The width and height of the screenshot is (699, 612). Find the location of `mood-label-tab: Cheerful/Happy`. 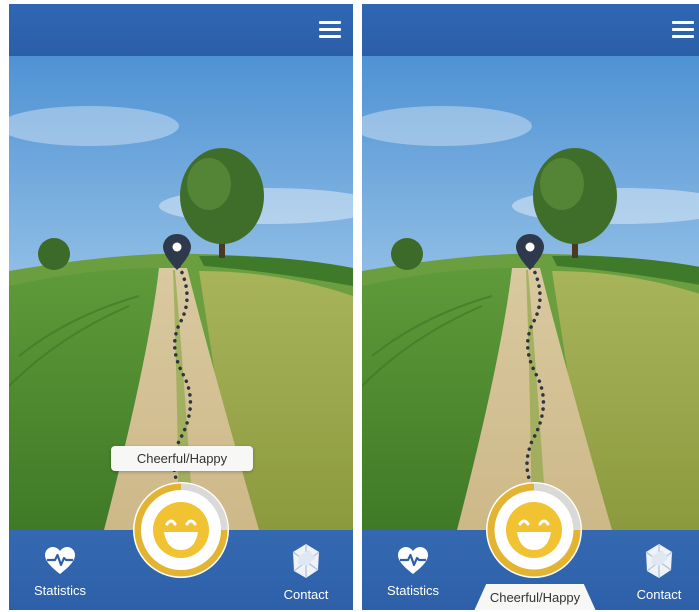

mood-label-tab: Cheerful/Happy is located at coordinates (535, 597).